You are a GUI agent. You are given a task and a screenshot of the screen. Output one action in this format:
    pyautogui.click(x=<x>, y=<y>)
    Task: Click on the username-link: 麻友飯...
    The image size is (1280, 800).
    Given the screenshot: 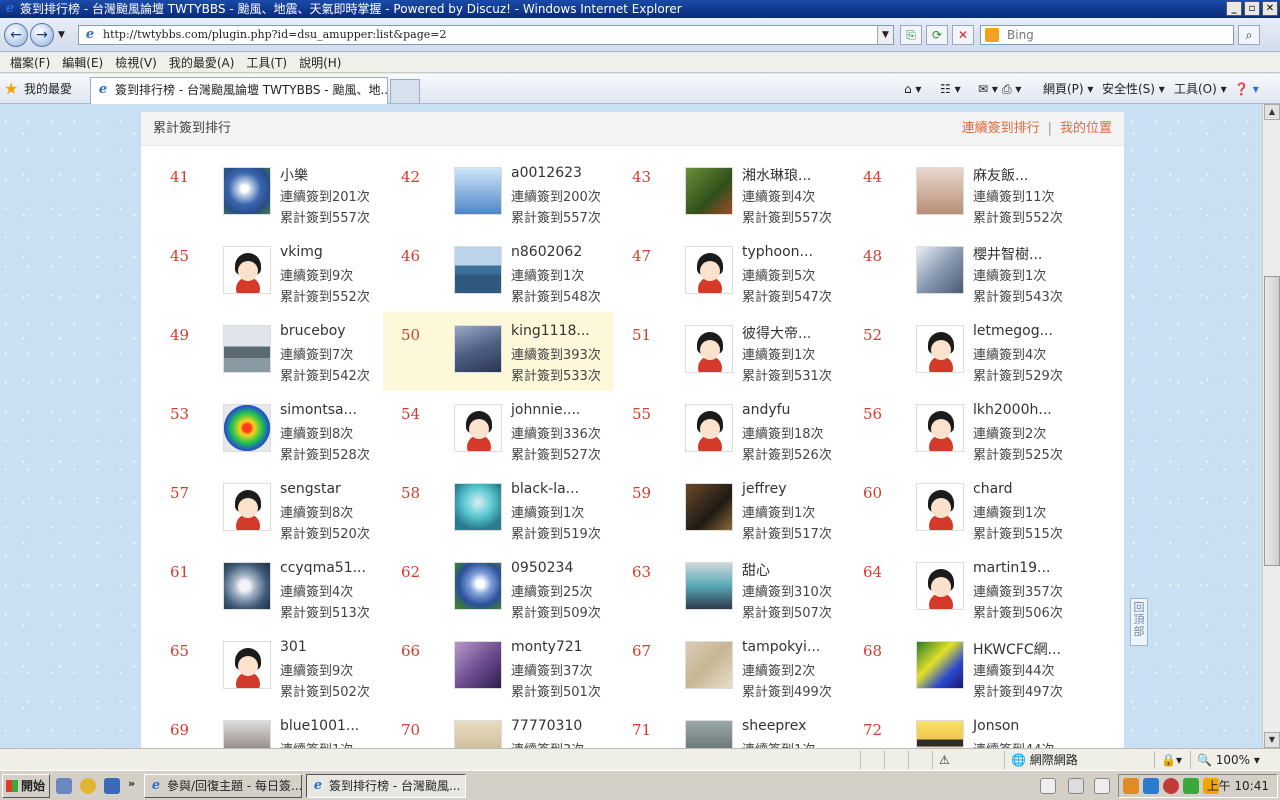 What is the action you would take?
    pyautogui.click(x=1000, y=175)
    